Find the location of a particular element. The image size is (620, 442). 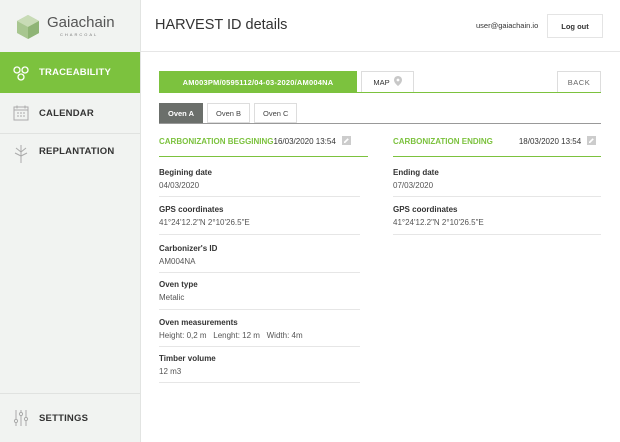

tab-oven-b: Oven B is located at coordinates (228, 113).